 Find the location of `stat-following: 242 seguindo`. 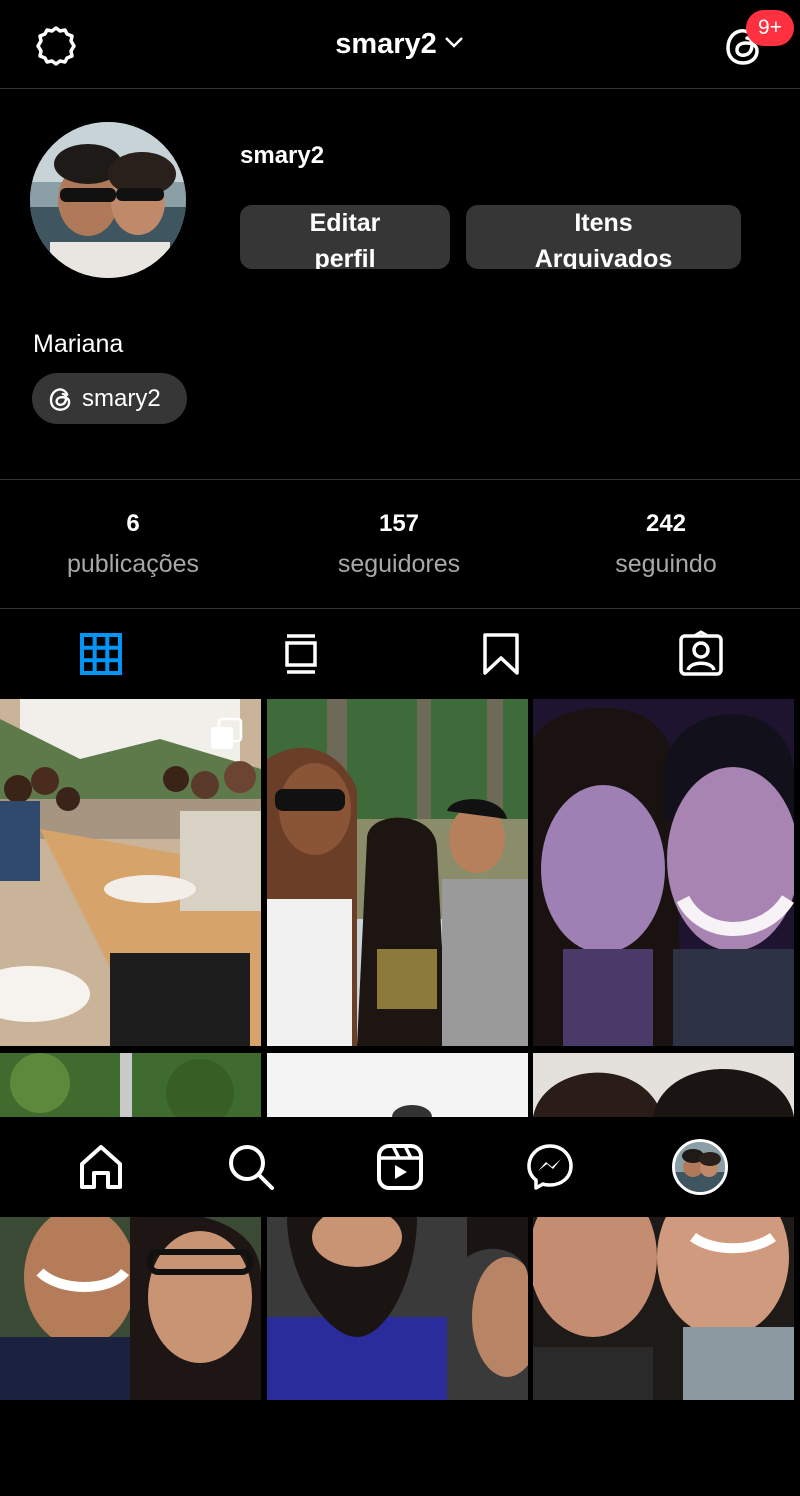

stat-following: 242 seguindo is located at coordinates (666, 544).